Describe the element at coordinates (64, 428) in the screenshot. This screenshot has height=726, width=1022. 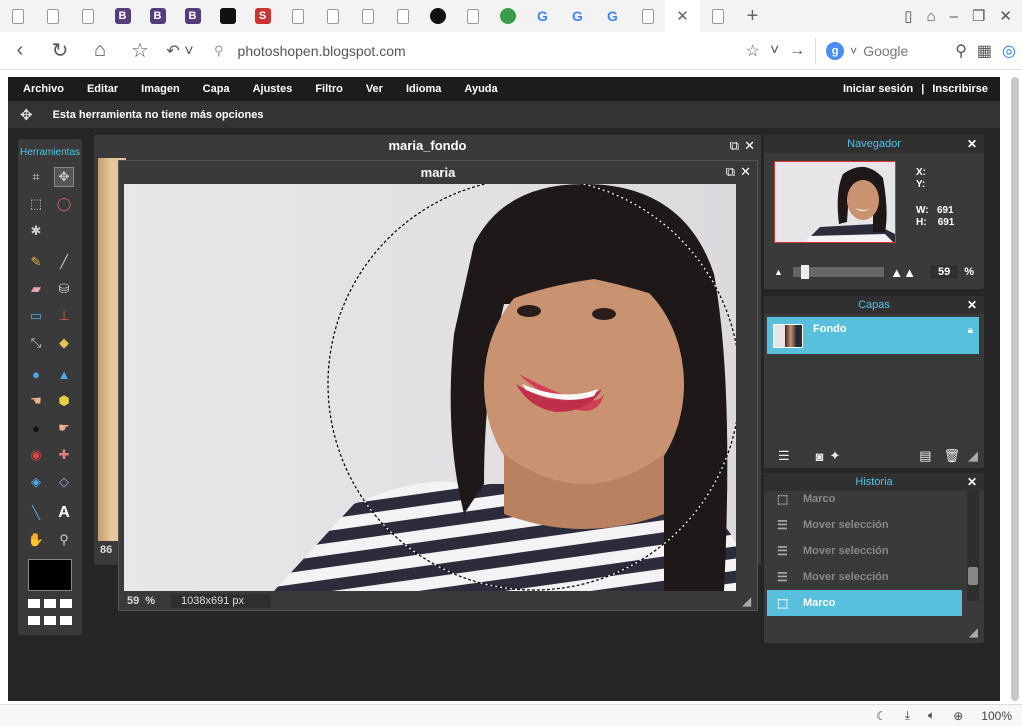
I see `dodge-tool-icon: ☛` at that location.